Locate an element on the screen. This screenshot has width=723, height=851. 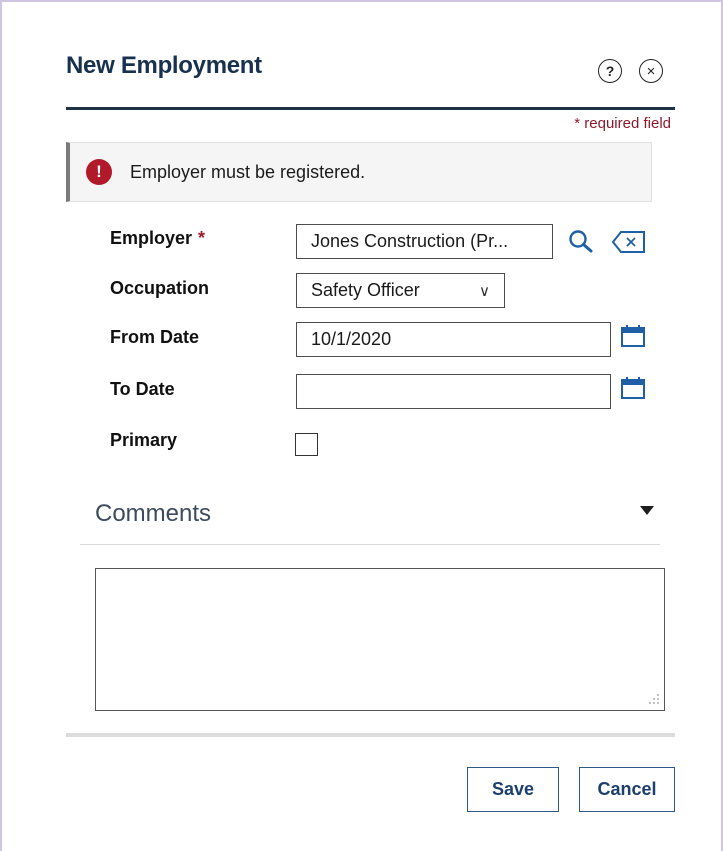
comments-title: Comments is located at coordinates (153, 513).